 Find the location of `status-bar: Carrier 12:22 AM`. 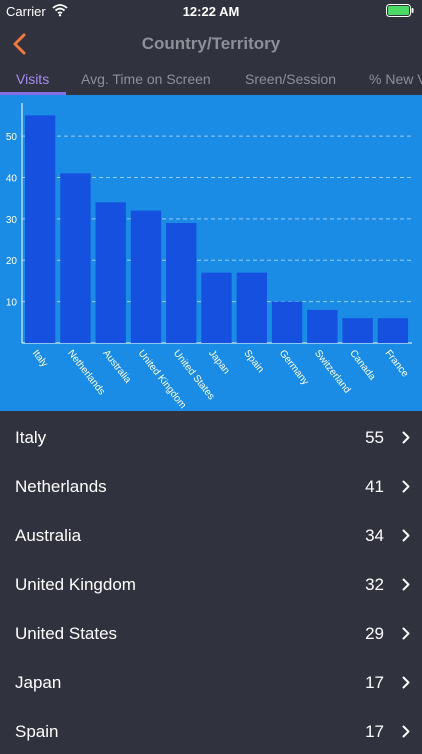

status-bar: Carrier 12:22 AM is located at coordinates (211, 11).